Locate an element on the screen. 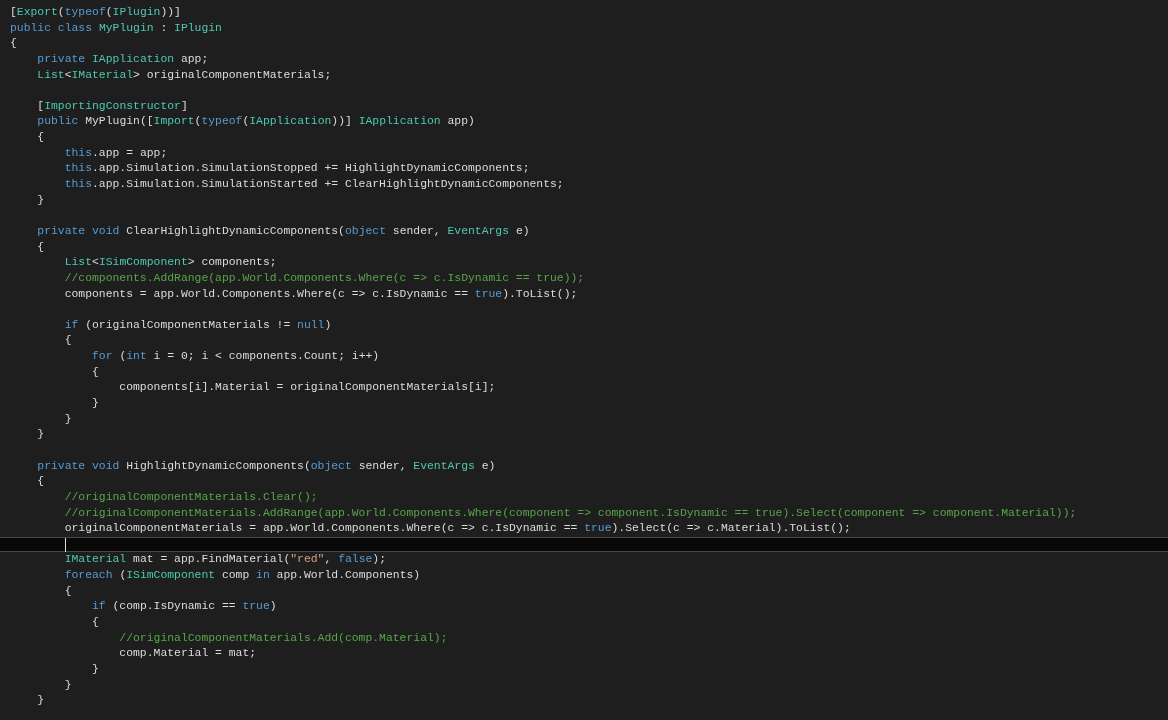  code-line: this.app.Simulation.SimulationStarted += ClearHighlightDynamicComponents; is located at coordinates (313, 184).